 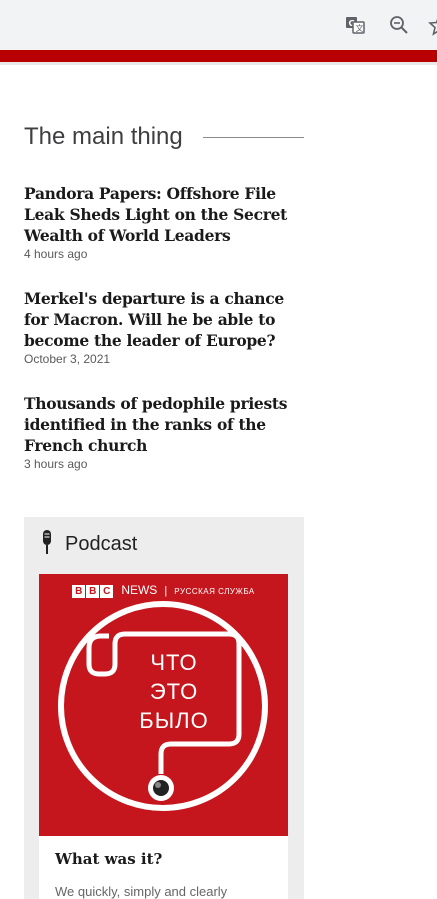 What do you see at coordinates (218, 63) in the screenshot?
I see `divider` at bounding box center [218, 63].